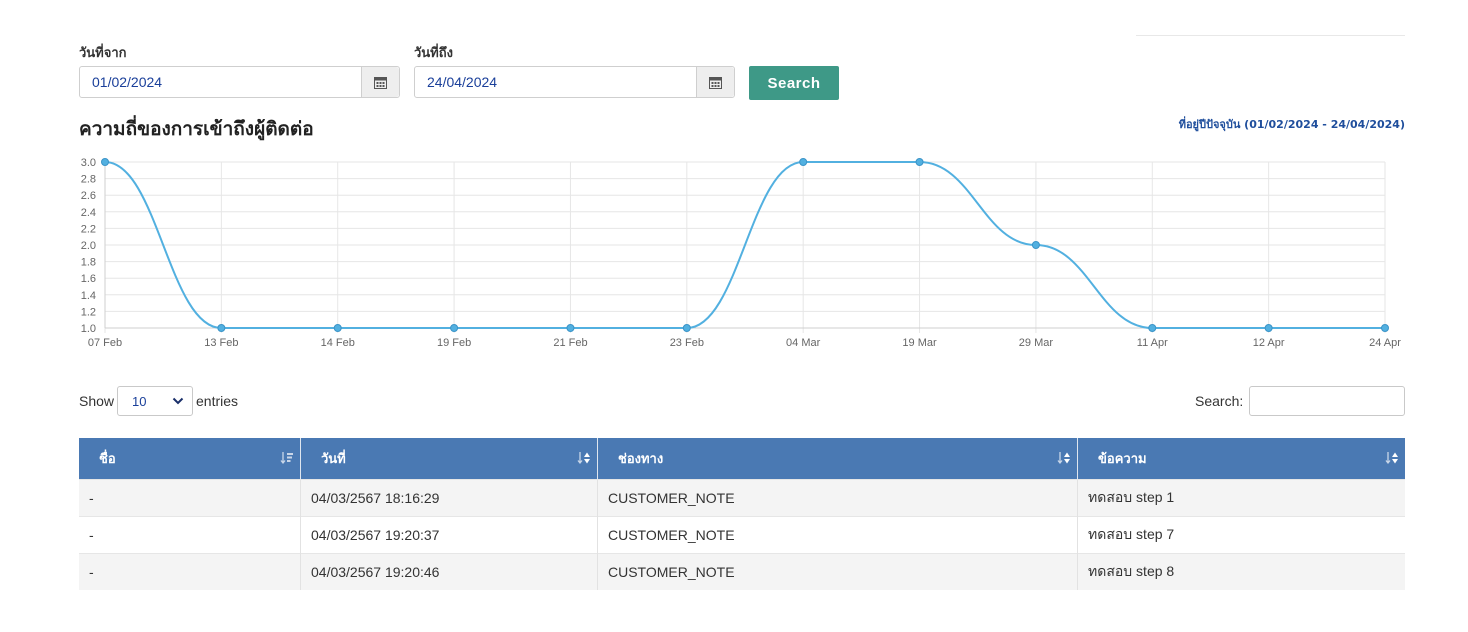 This screenshot has height=632, width=1468. Describe the element at coordinates (333, 459) in the screenshot. I see `column-header-label: วันที่` at that location.